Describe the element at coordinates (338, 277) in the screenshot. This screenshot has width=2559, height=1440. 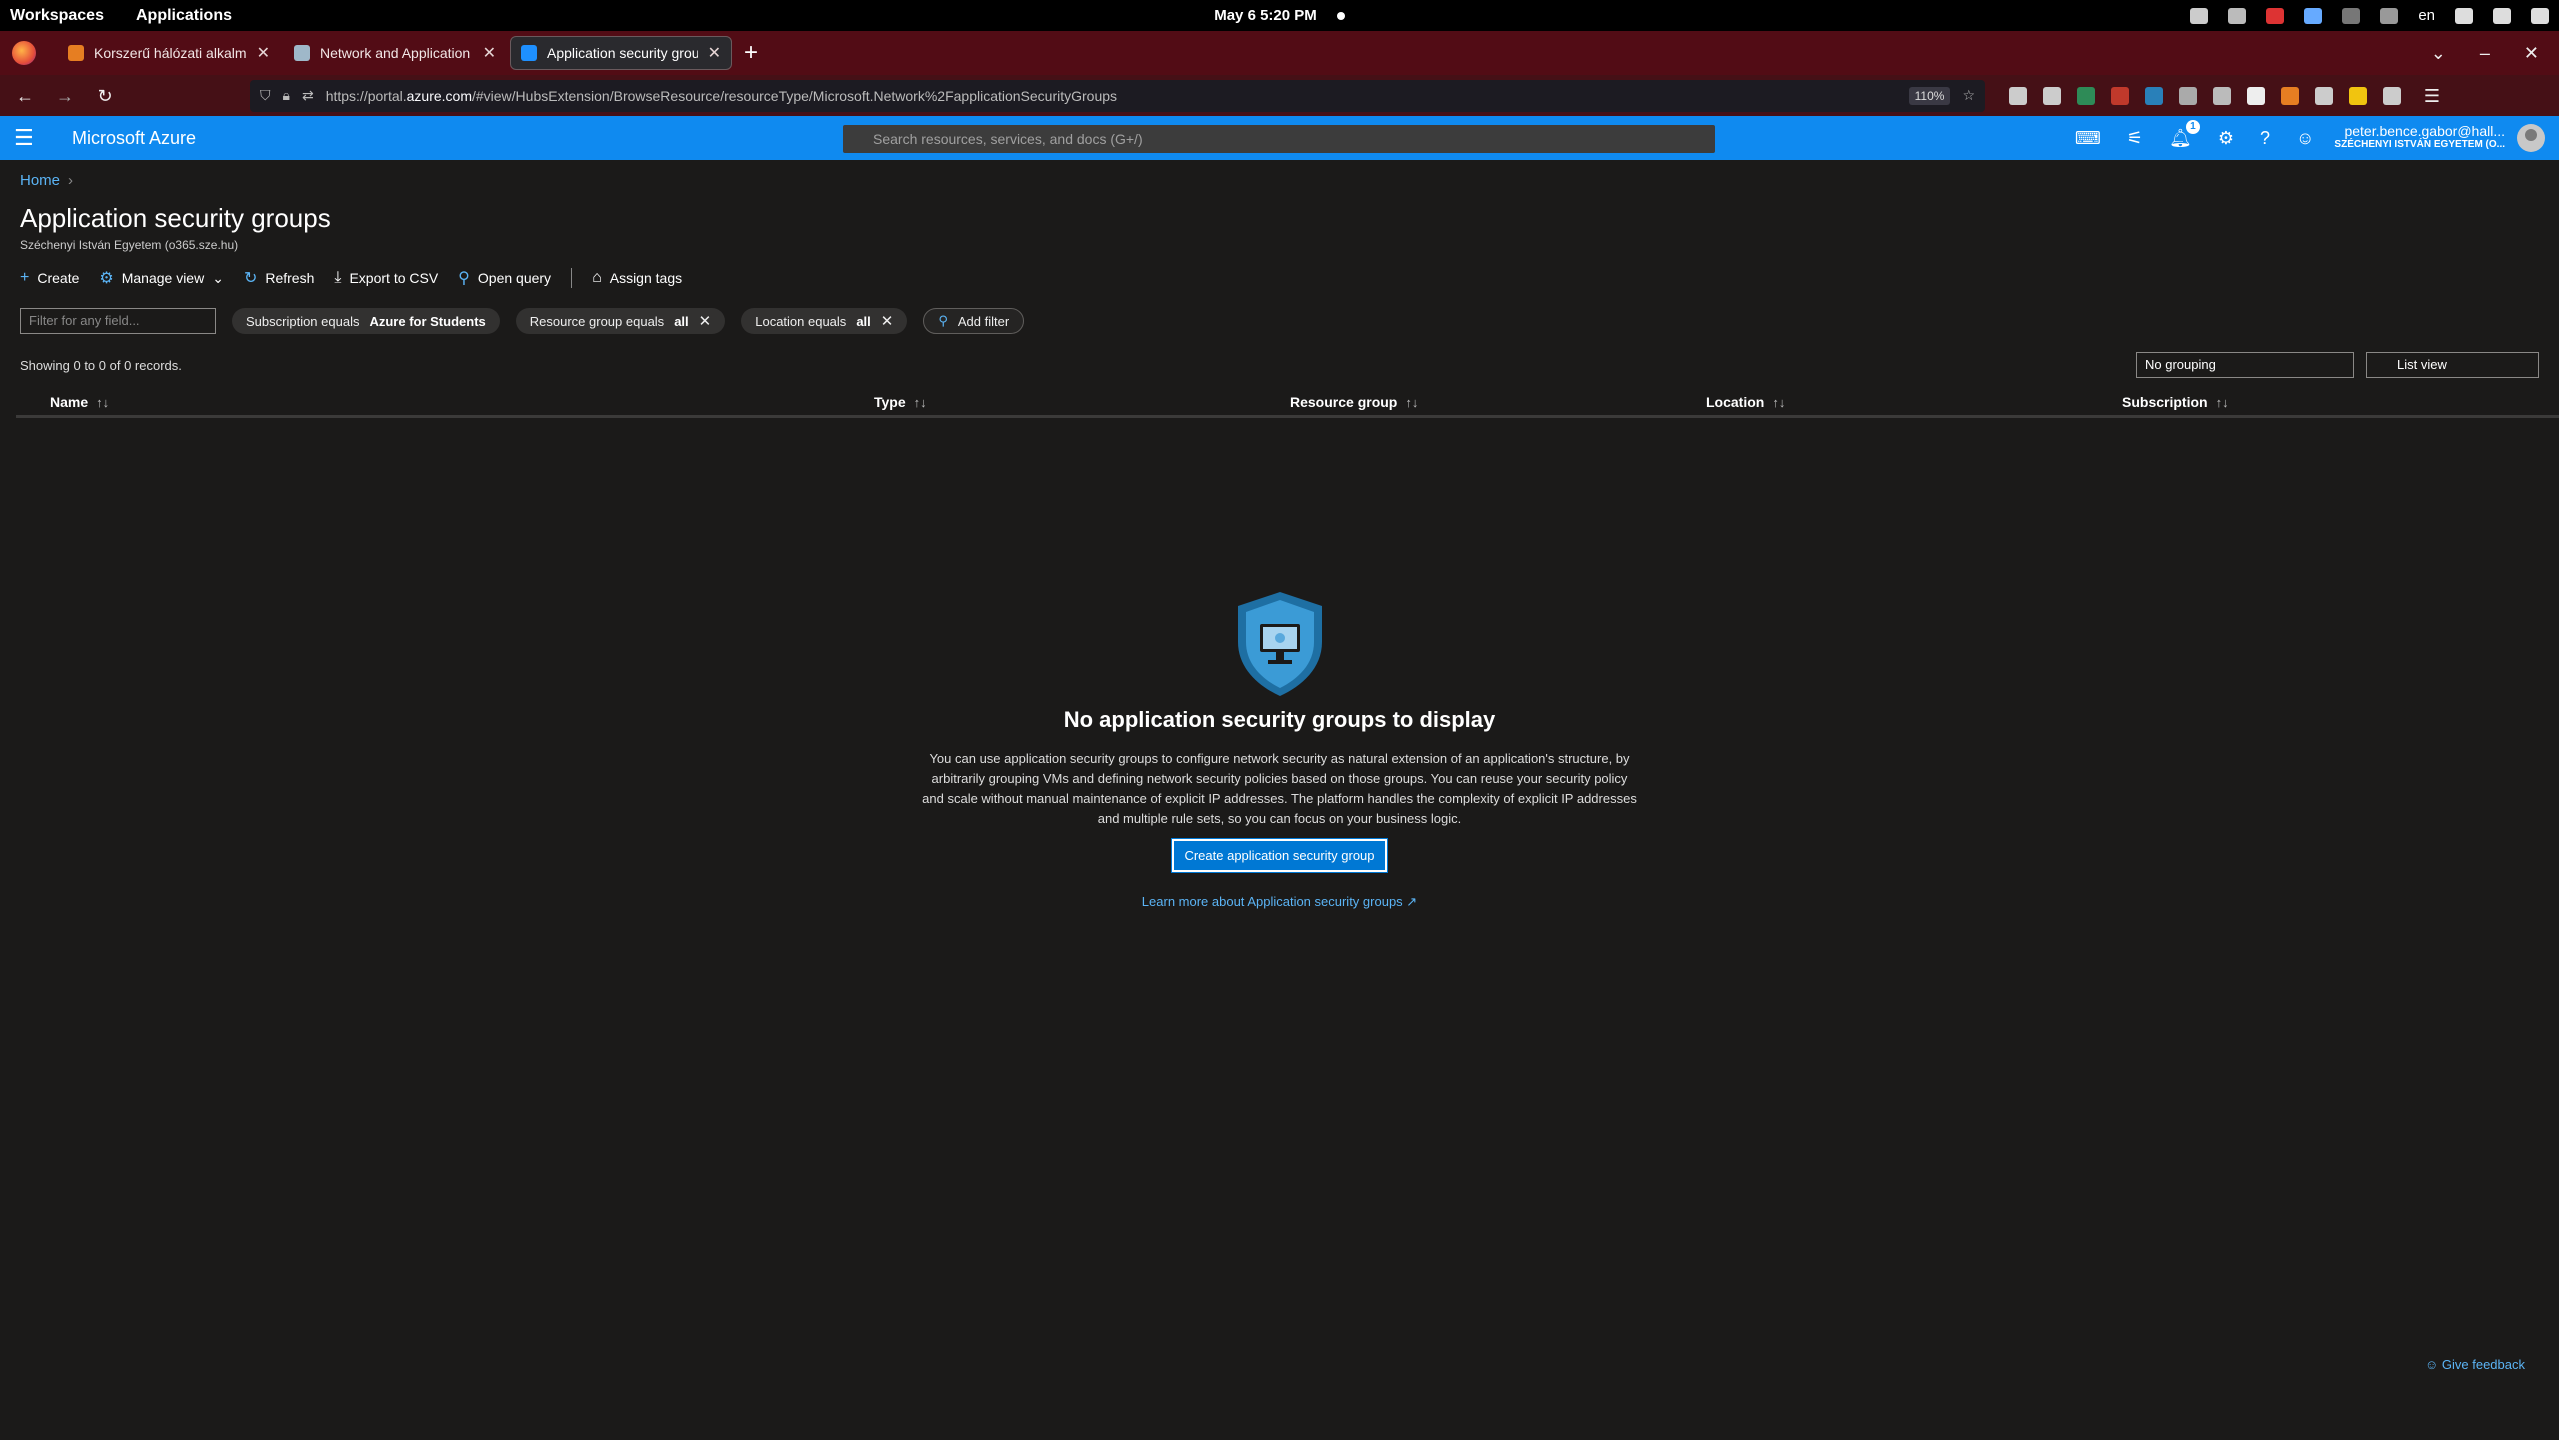
I see `download-icon: ⤓` at that location.